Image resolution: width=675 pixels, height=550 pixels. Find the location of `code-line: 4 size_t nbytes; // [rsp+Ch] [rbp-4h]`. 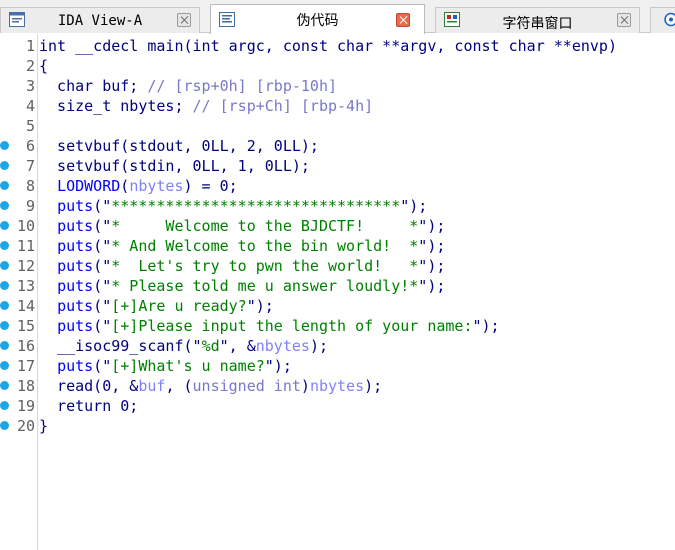

code-line: 4 size_t nbytes; // [rsp+Ch] [rbp-4h] is located at coordinates (337, 106).